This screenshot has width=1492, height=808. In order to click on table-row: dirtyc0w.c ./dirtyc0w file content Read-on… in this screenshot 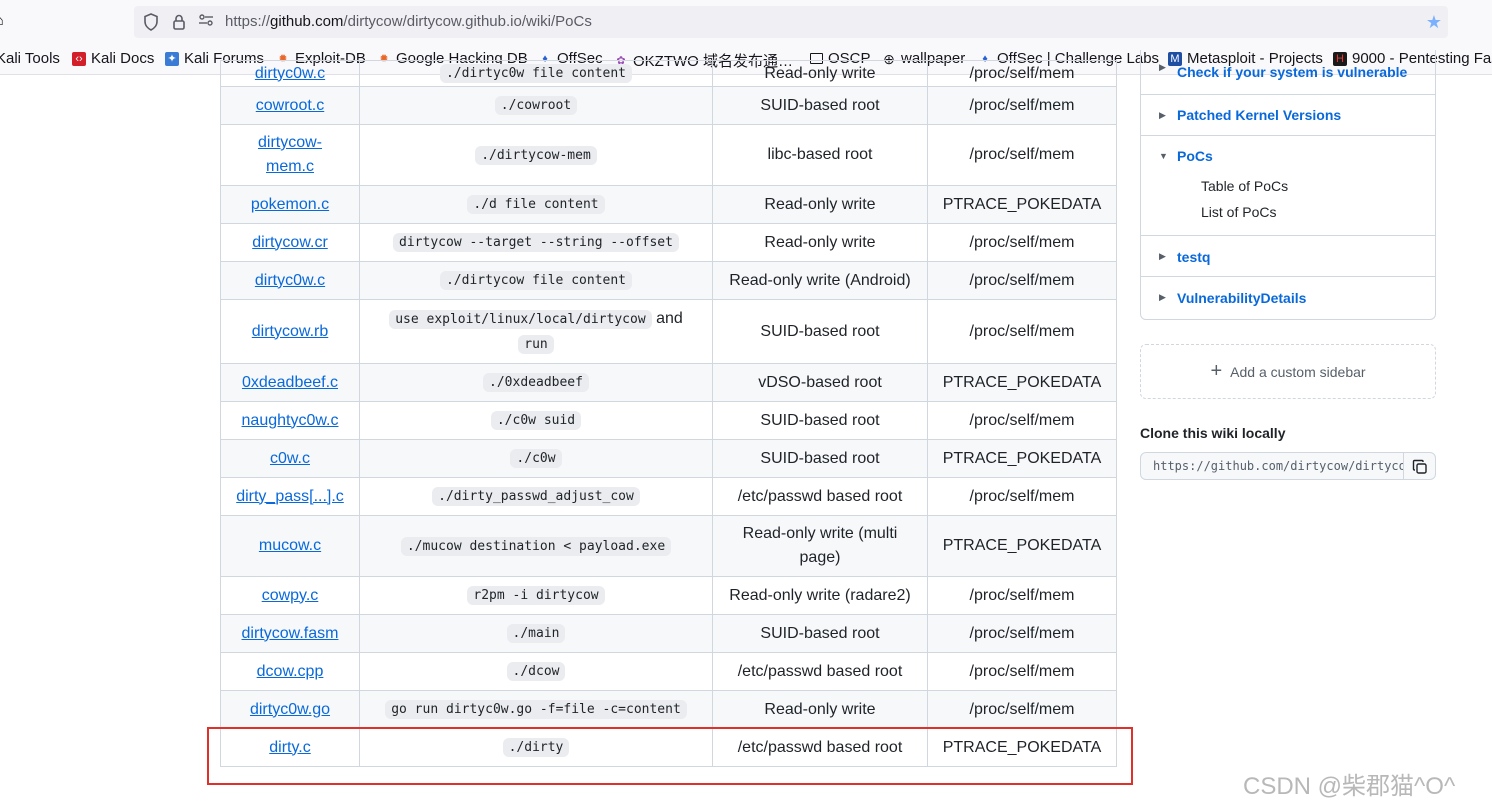, I will do `click(668, 73)`.